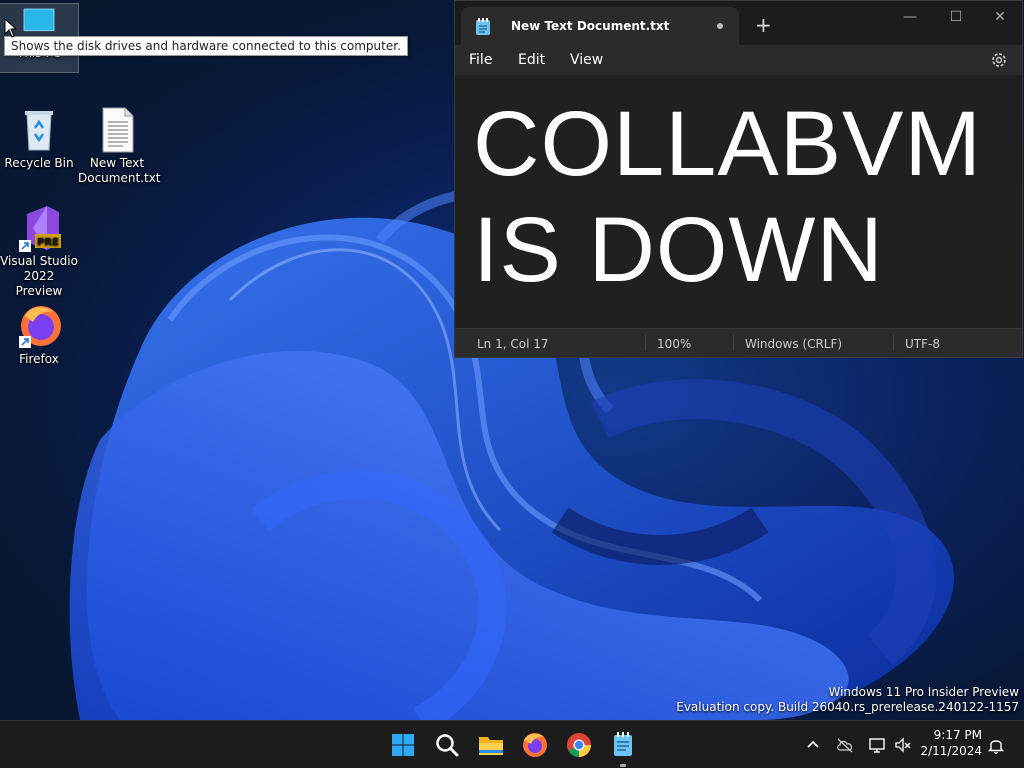  Describe the element at coordinates (738, 342) in the screenshot. I see `notepad-statusbar: Ln 1, Col 17 100% Windows (CRLF) UTF-8` at that location.